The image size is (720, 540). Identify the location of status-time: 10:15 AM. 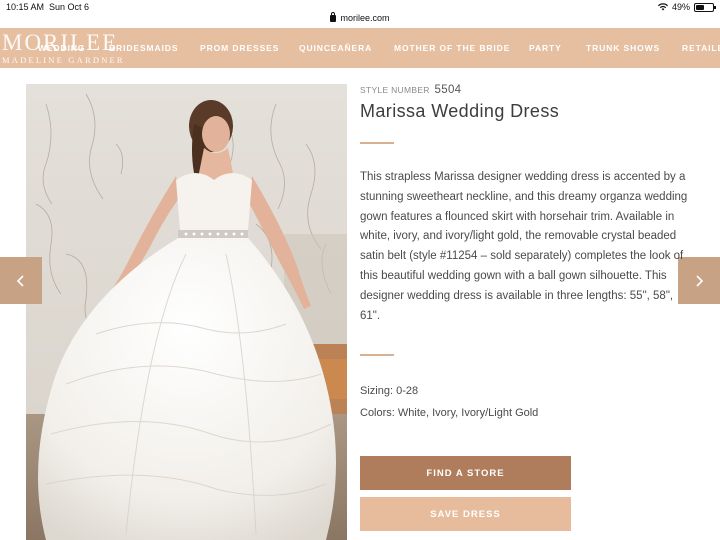
(25, 7).